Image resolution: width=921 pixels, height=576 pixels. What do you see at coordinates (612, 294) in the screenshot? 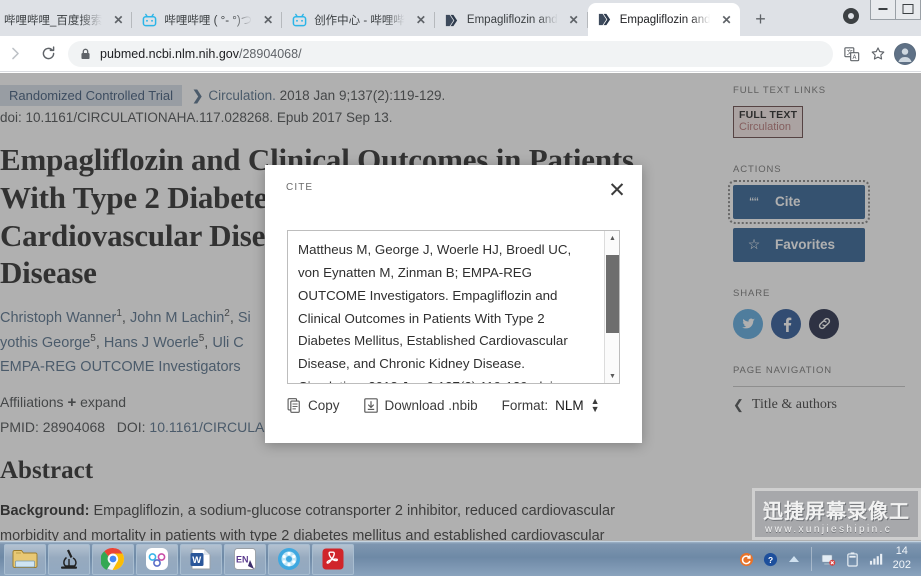
I see `scrollbar-thumb` at bounding box center [612, 294].